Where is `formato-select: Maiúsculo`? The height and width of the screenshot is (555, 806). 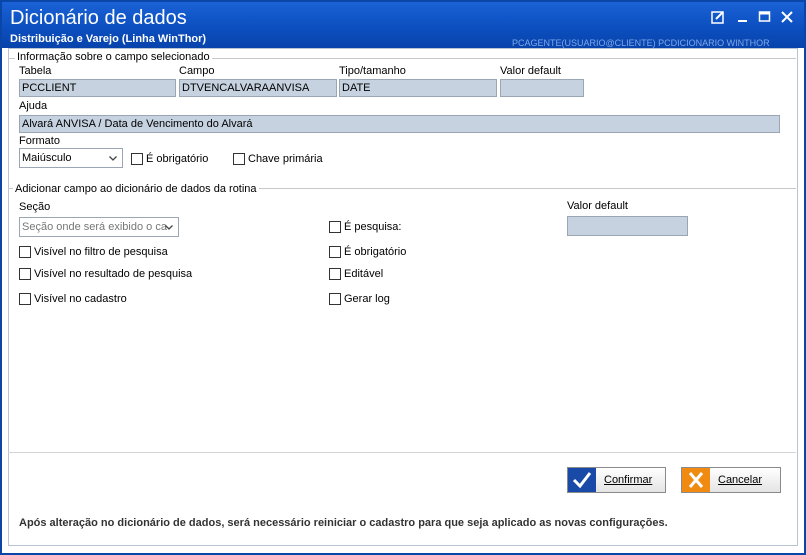 formato-select: Maiúsculo is located at coordinates (71, 158).